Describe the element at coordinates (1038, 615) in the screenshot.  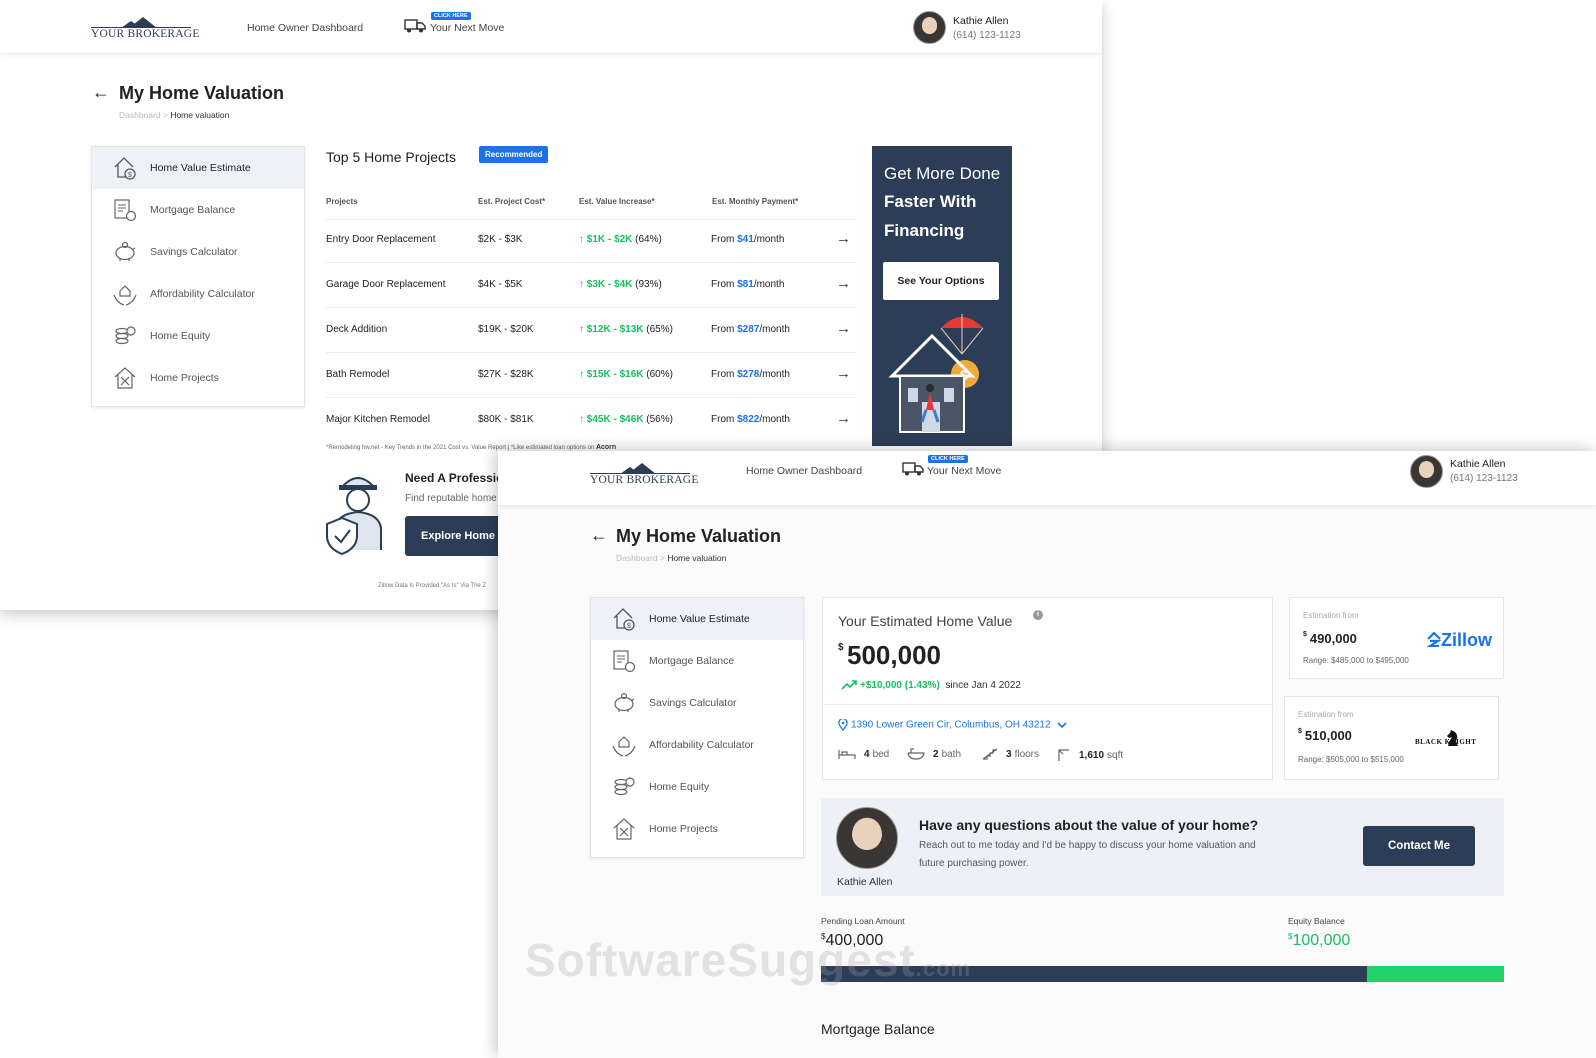
I see `info-icon: i` at that location.